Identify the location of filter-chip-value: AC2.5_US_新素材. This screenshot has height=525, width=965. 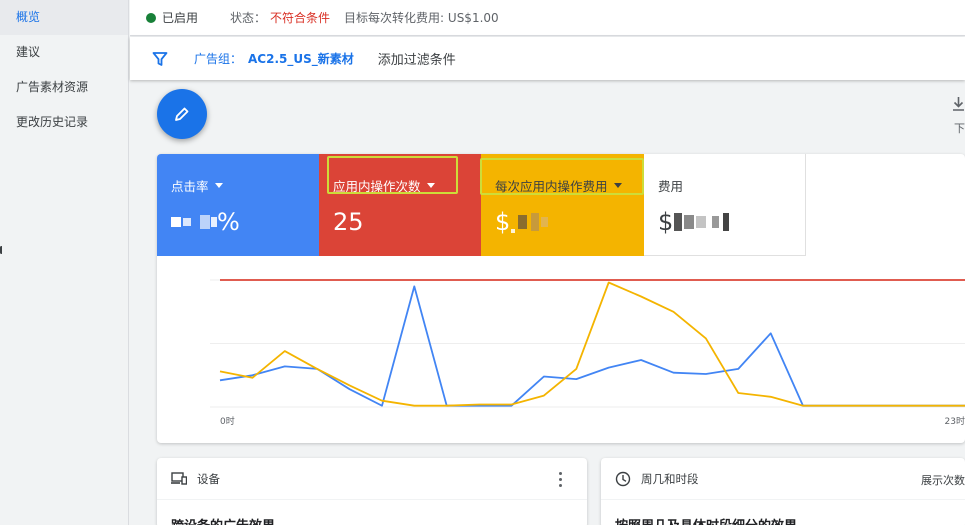
(301, 58).